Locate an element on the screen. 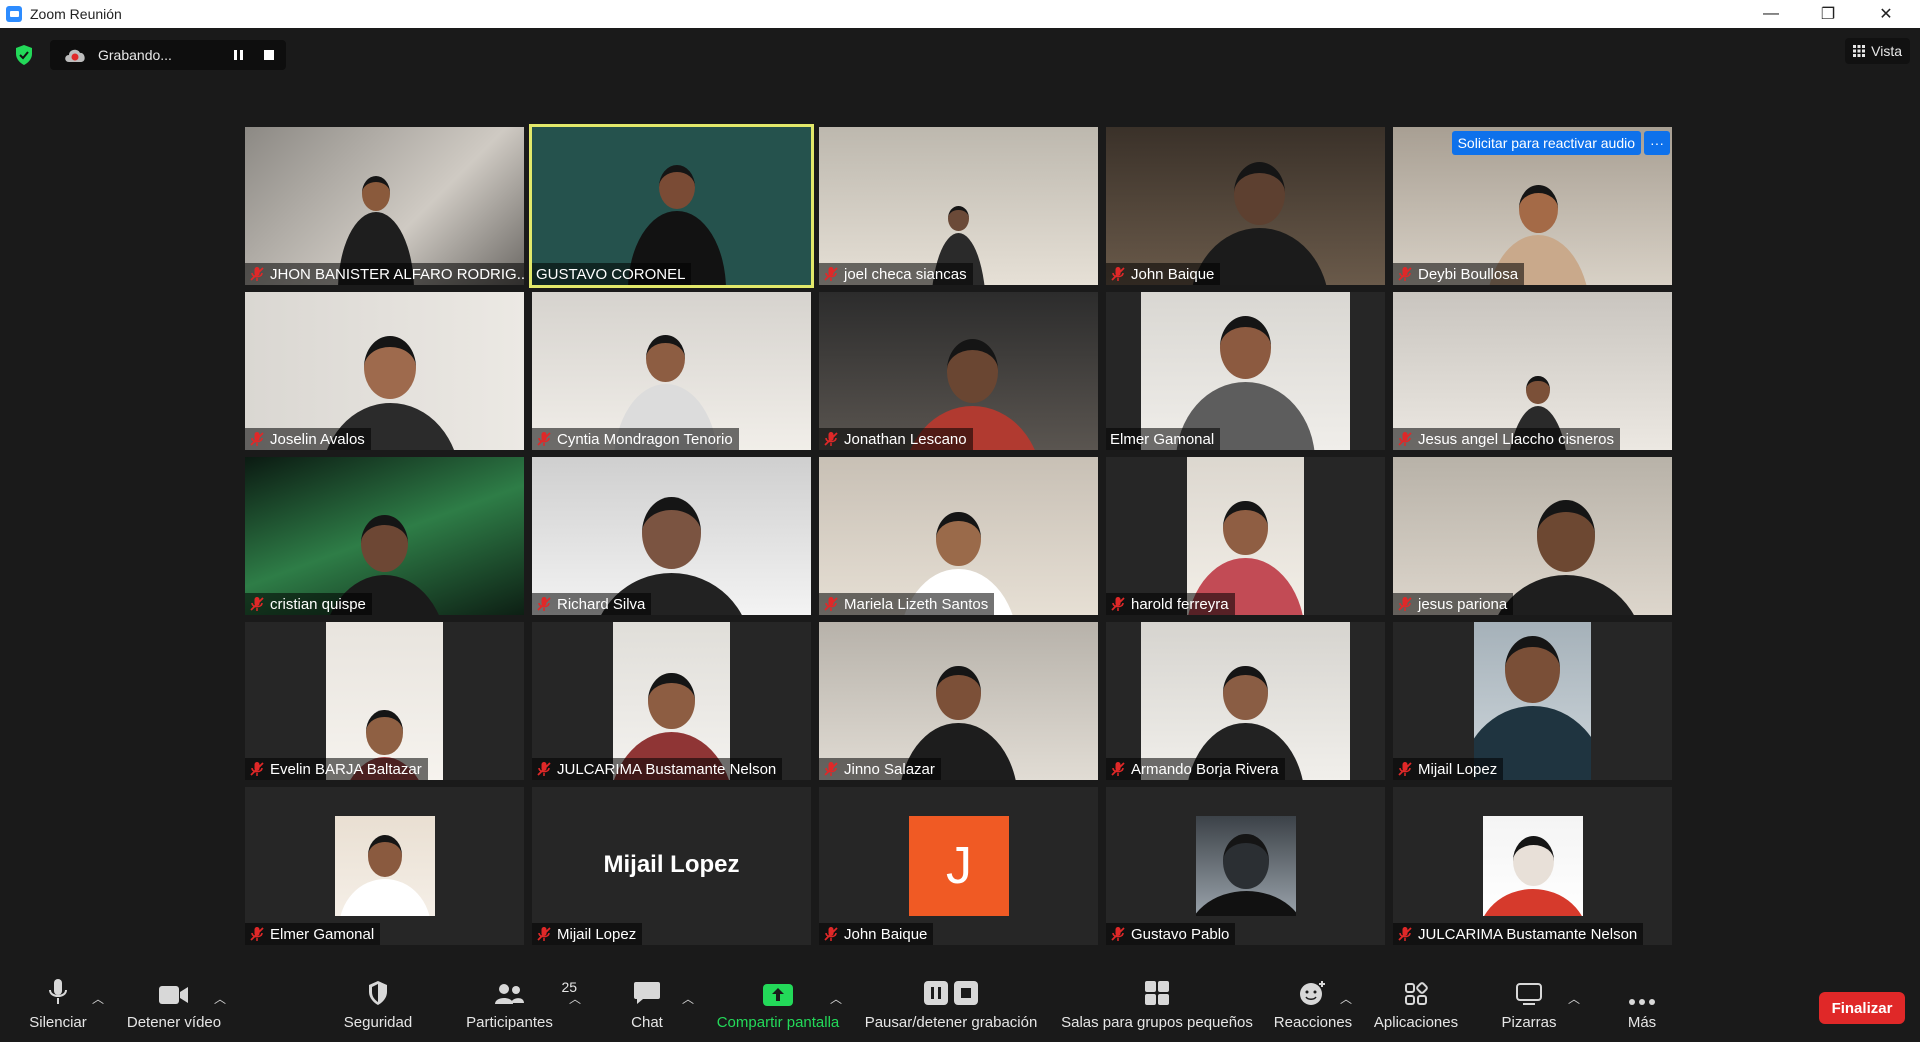  participant-name: Mijail Lopez is located at coordinates (597, 934).